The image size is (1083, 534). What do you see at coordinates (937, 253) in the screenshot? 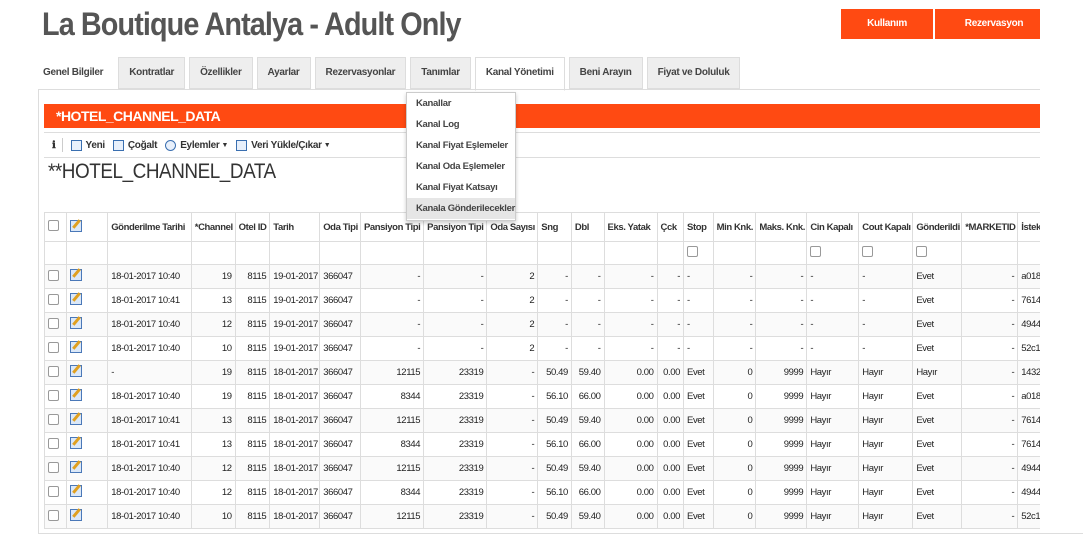
I see `sent-filter-checkbox` at bounding box center [937, 253].